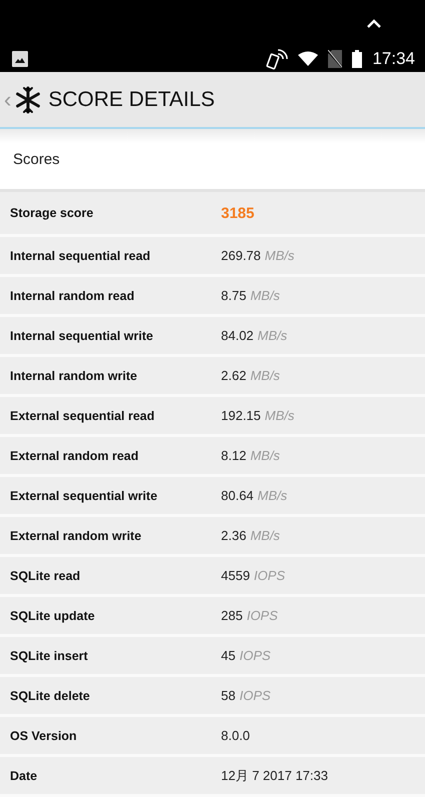 Image resolution: width=425 pixels, height=800 pixels. What do you see at coordinates (274, 775) in the screenshot?
I see `row-value: 12月 7 2017 17:33` at bounding box center [274, 775].